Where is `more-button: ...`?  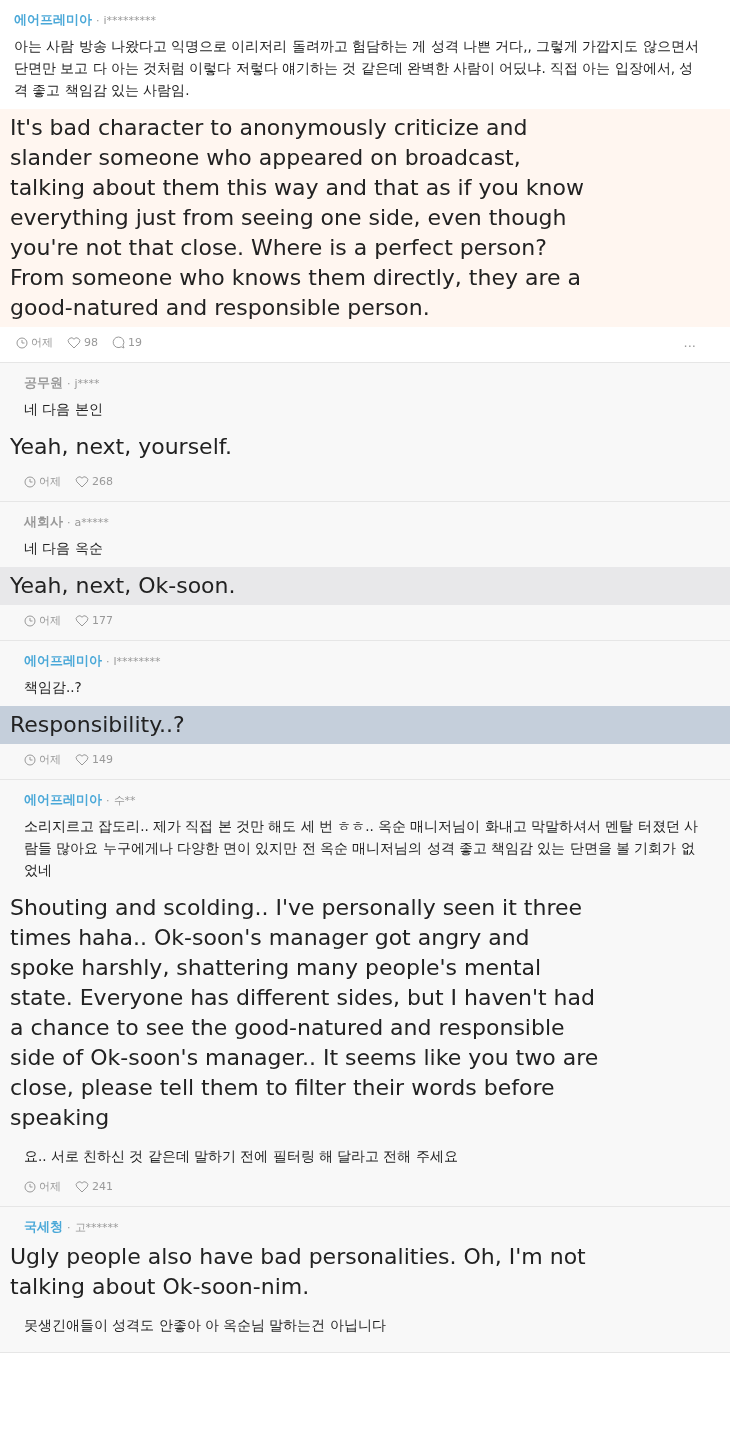 more-button: ... is located at coordinates (689, 342).